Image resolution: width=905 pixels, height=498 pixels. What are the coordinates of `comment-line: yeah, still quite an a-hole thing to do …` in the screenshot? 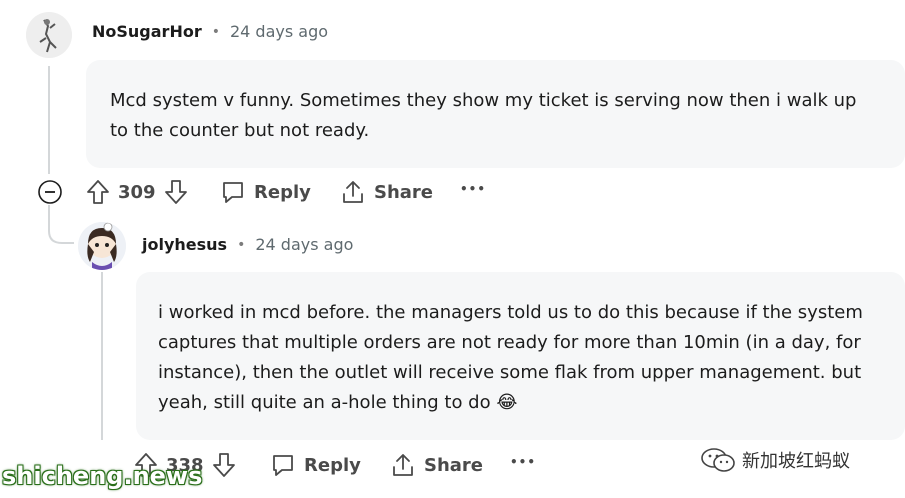 It's located at (338, 402).